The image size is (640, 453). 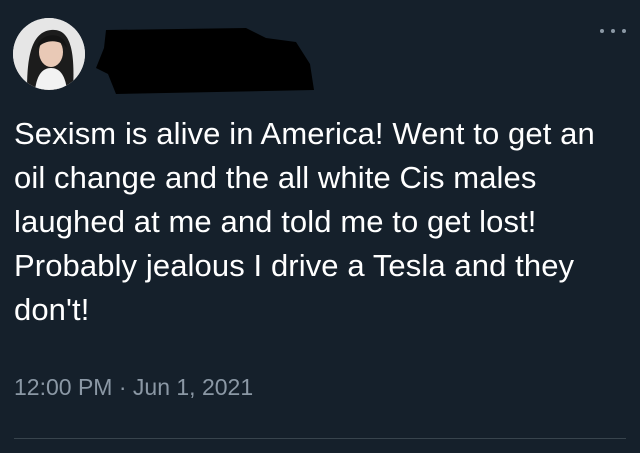 I want to click on redacted-username, so click(x=205, y=61).